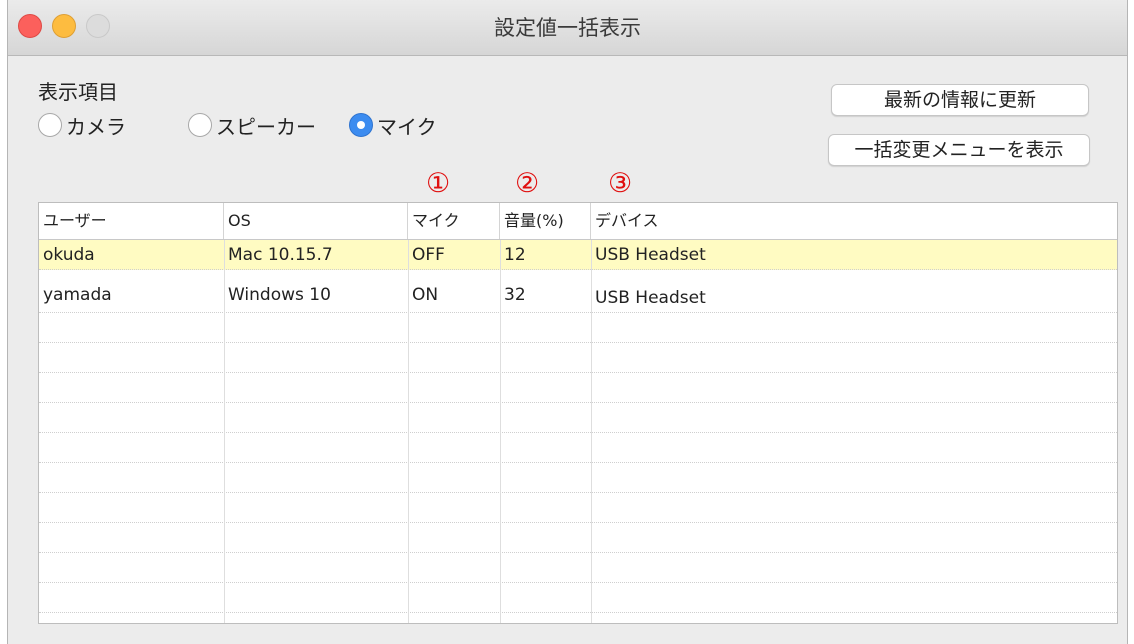  Describe the element at coordinates (960, 100) in the screenshot. I see `refresh-button: 最新の情報に更新` at that location.